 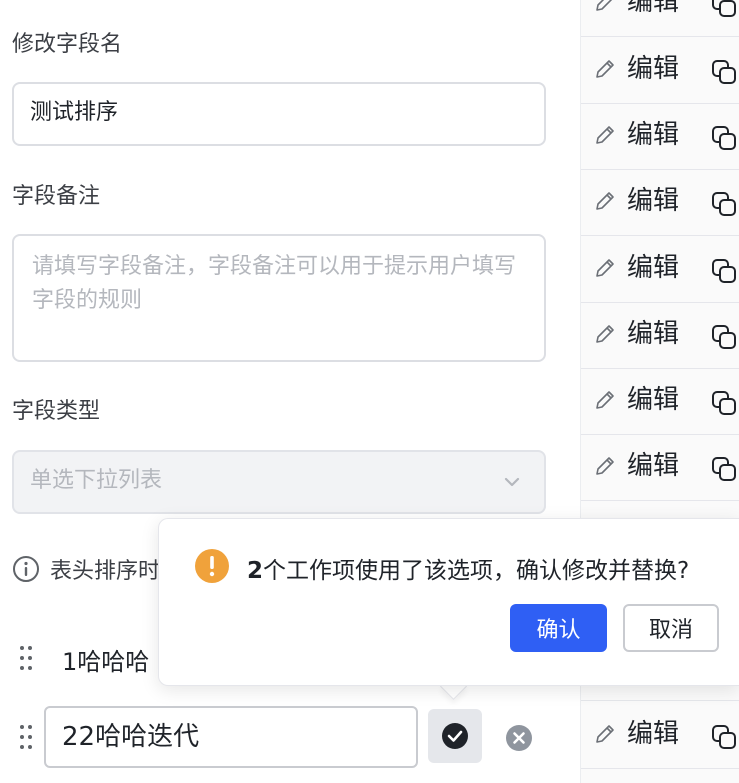 I want to click on option-save-button, so click(x=455, y=736).